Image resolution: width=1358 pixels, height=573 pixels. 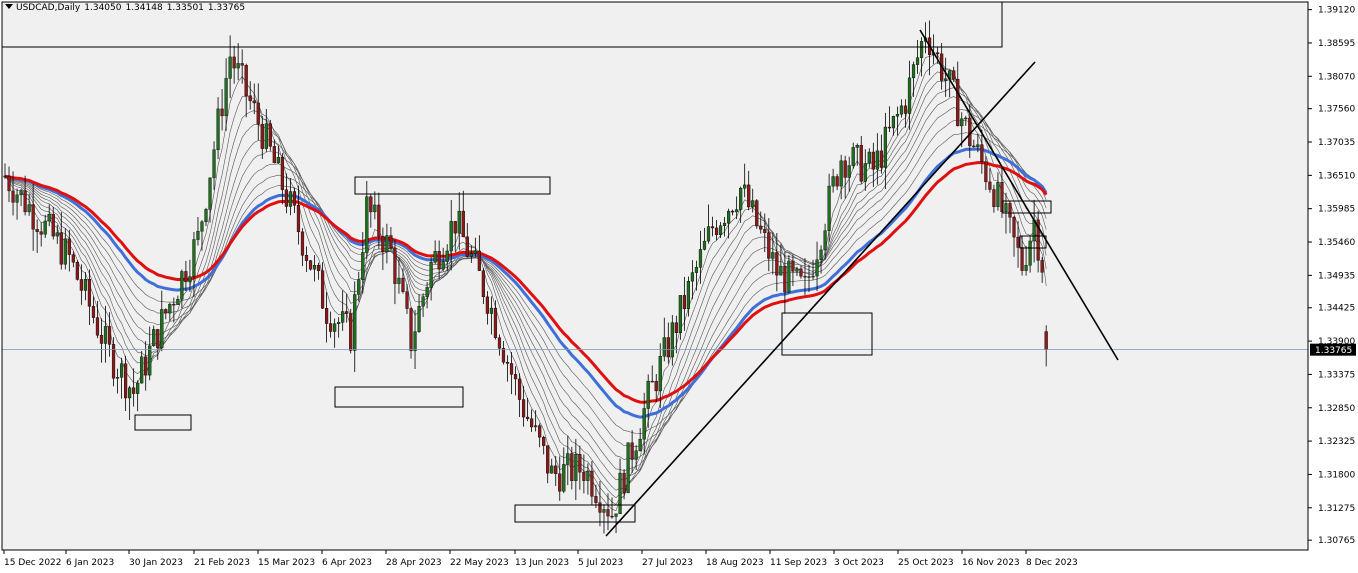 I want to click on collapse-arrow-icon, so click(x=9, y=6).